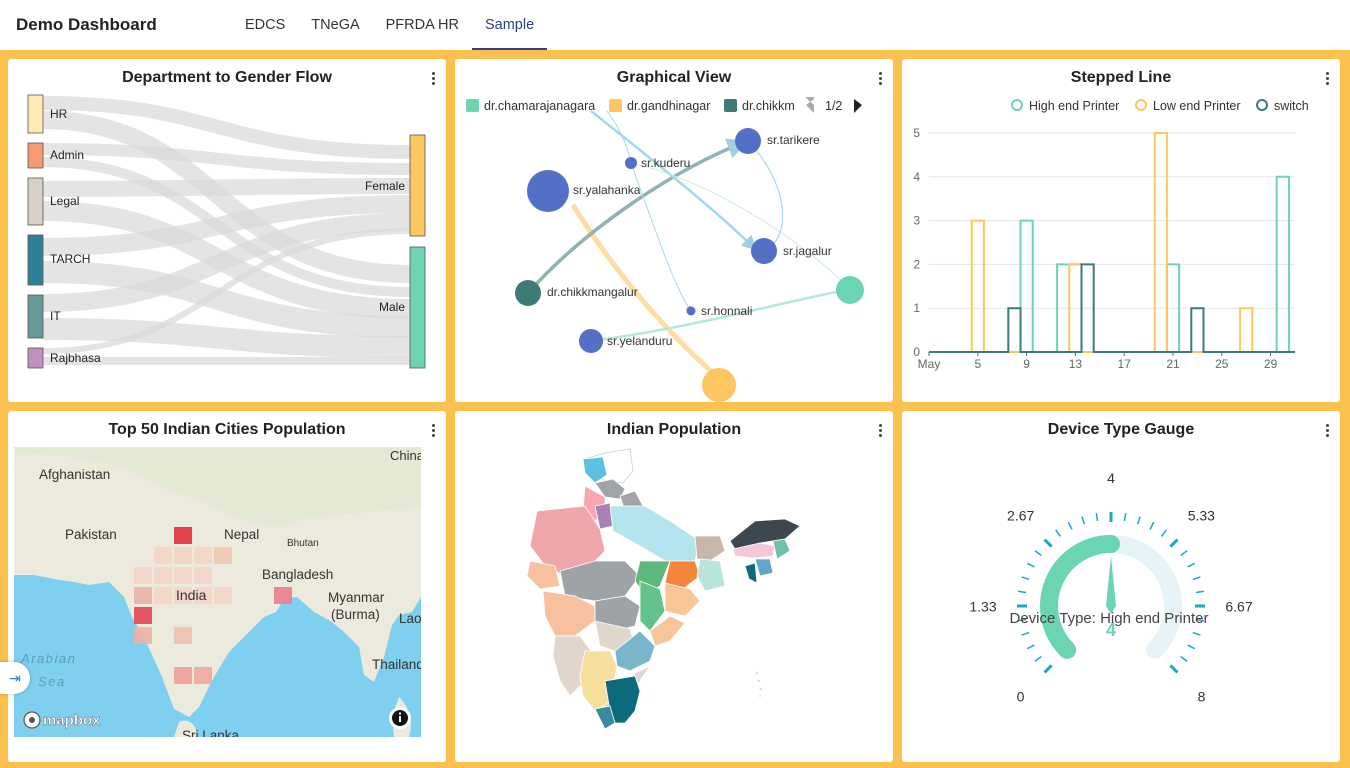 The height and width of the screenshot is (768, 1350). I want to click on graph-node-kuderu, so click(631, 163).